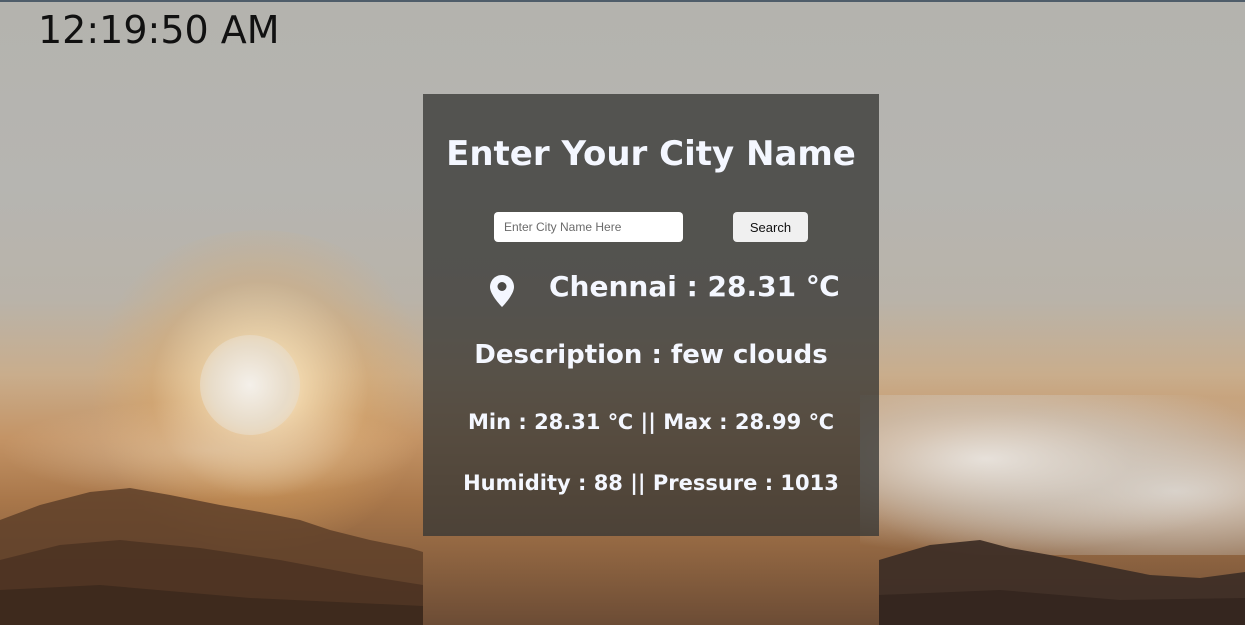  Describe the element at coordinates (770, 227) in the screenshot. I see `search-button: Search` at that location.